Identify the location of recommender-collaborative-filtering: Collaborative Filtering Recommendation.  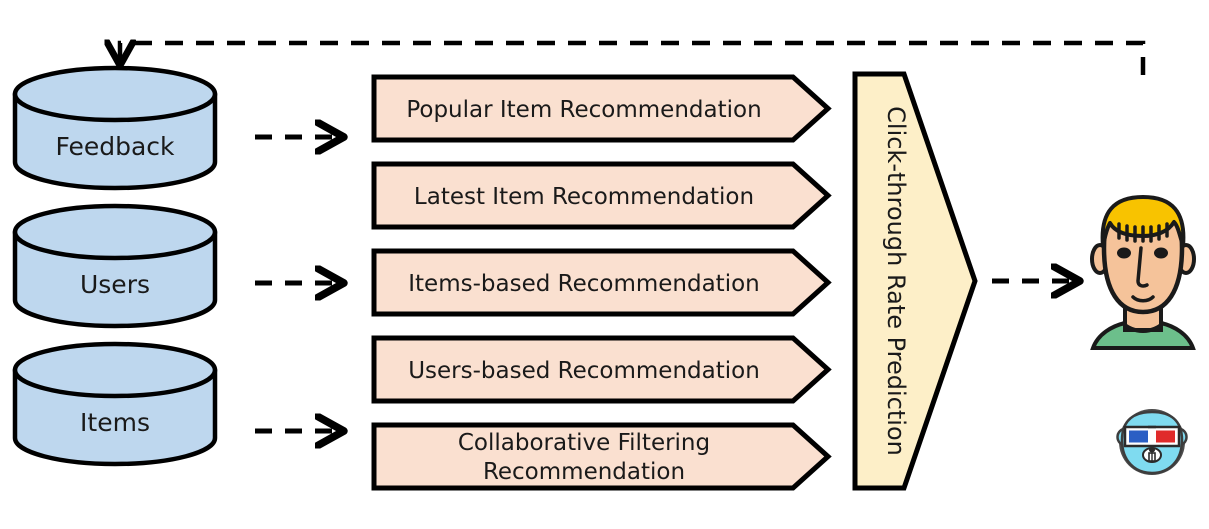
(601, 456).